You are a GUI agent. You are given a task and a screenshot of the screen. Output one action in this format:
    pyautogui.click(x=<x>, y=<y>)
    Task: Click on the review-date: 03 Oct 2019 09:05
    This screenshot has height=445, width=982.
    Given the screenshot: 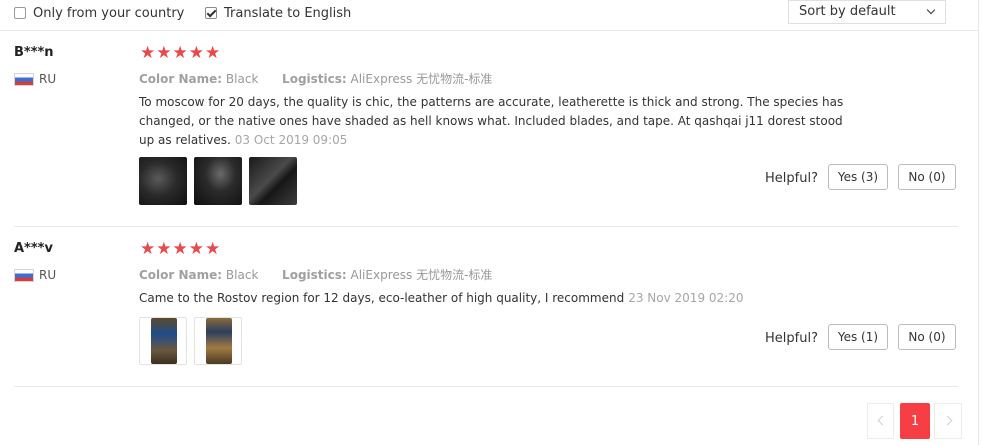 What is the action you would take?
    pyautogui.click(x=291, y=140)
    